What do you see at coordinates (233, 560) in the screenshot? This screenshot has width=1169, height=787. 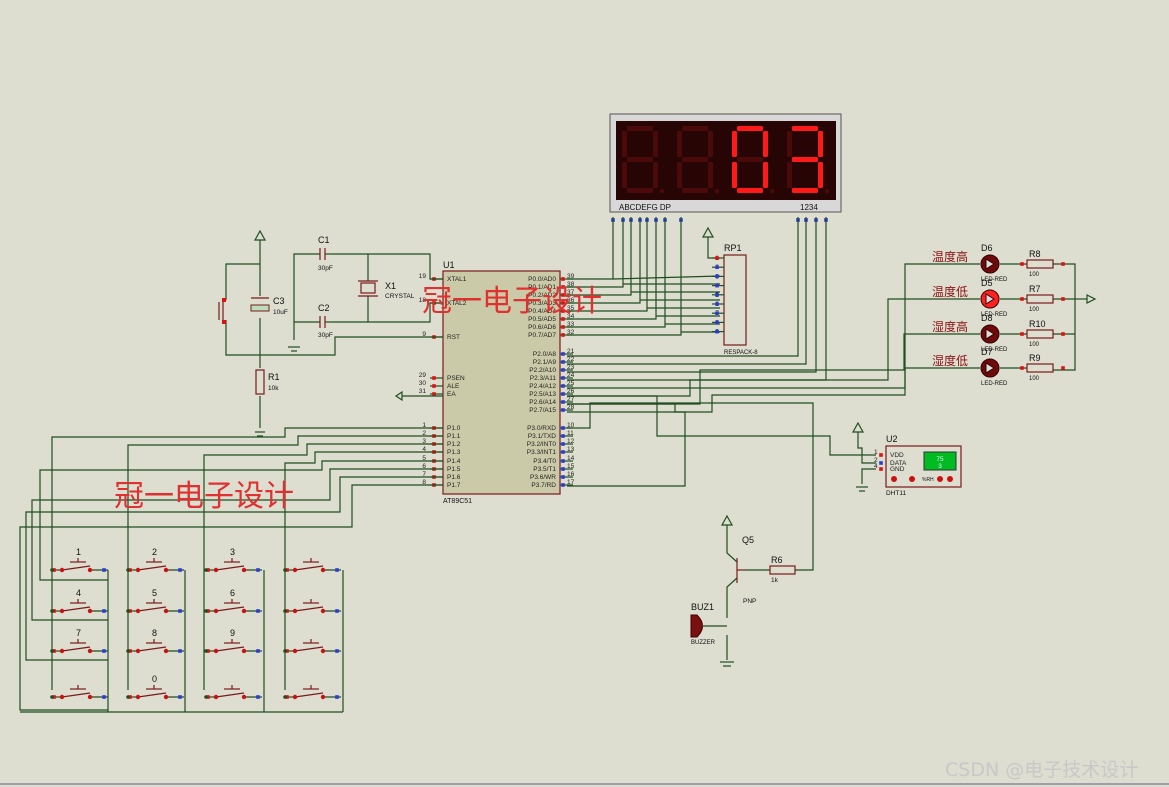 I see `keypad-key-3: 3` at bounding box center [233, 560].